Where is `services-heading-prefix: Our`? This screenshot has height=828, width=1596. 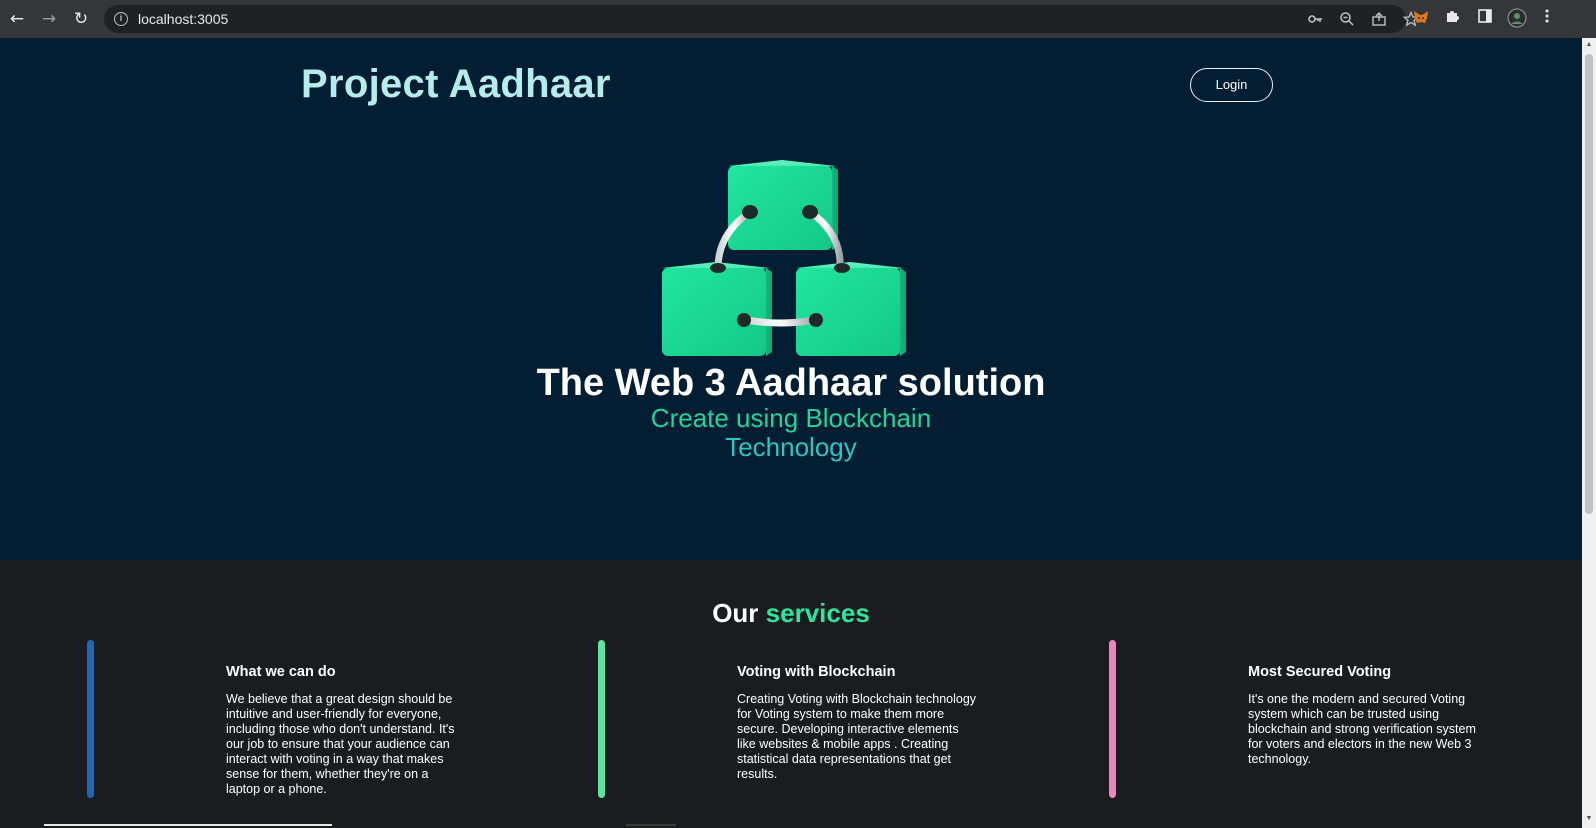
services-heading-prefix: Our is located at coordinates (735, 613).